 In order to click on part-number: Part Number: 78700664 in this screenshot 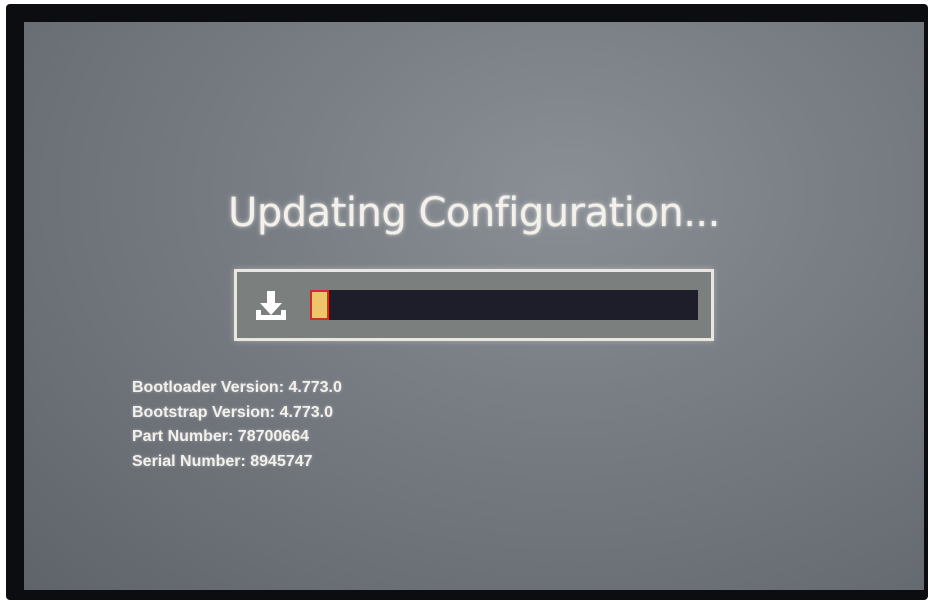, I will do `click(220, 436)`.